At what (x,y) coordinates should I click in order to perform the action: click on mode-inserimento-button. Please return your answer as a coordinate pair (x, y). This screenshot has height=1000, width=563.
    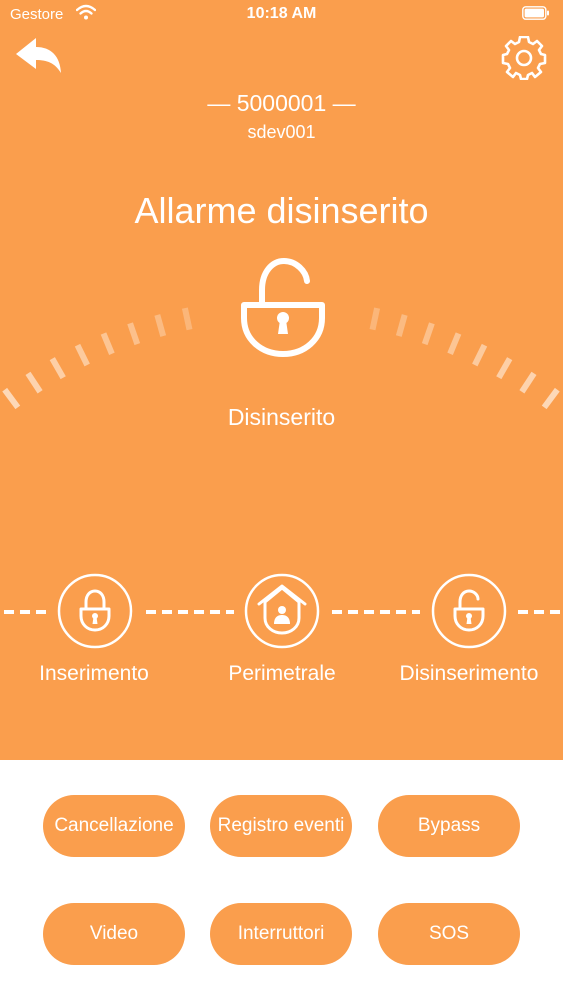
    Looking at the image, I should click on (95, 611).